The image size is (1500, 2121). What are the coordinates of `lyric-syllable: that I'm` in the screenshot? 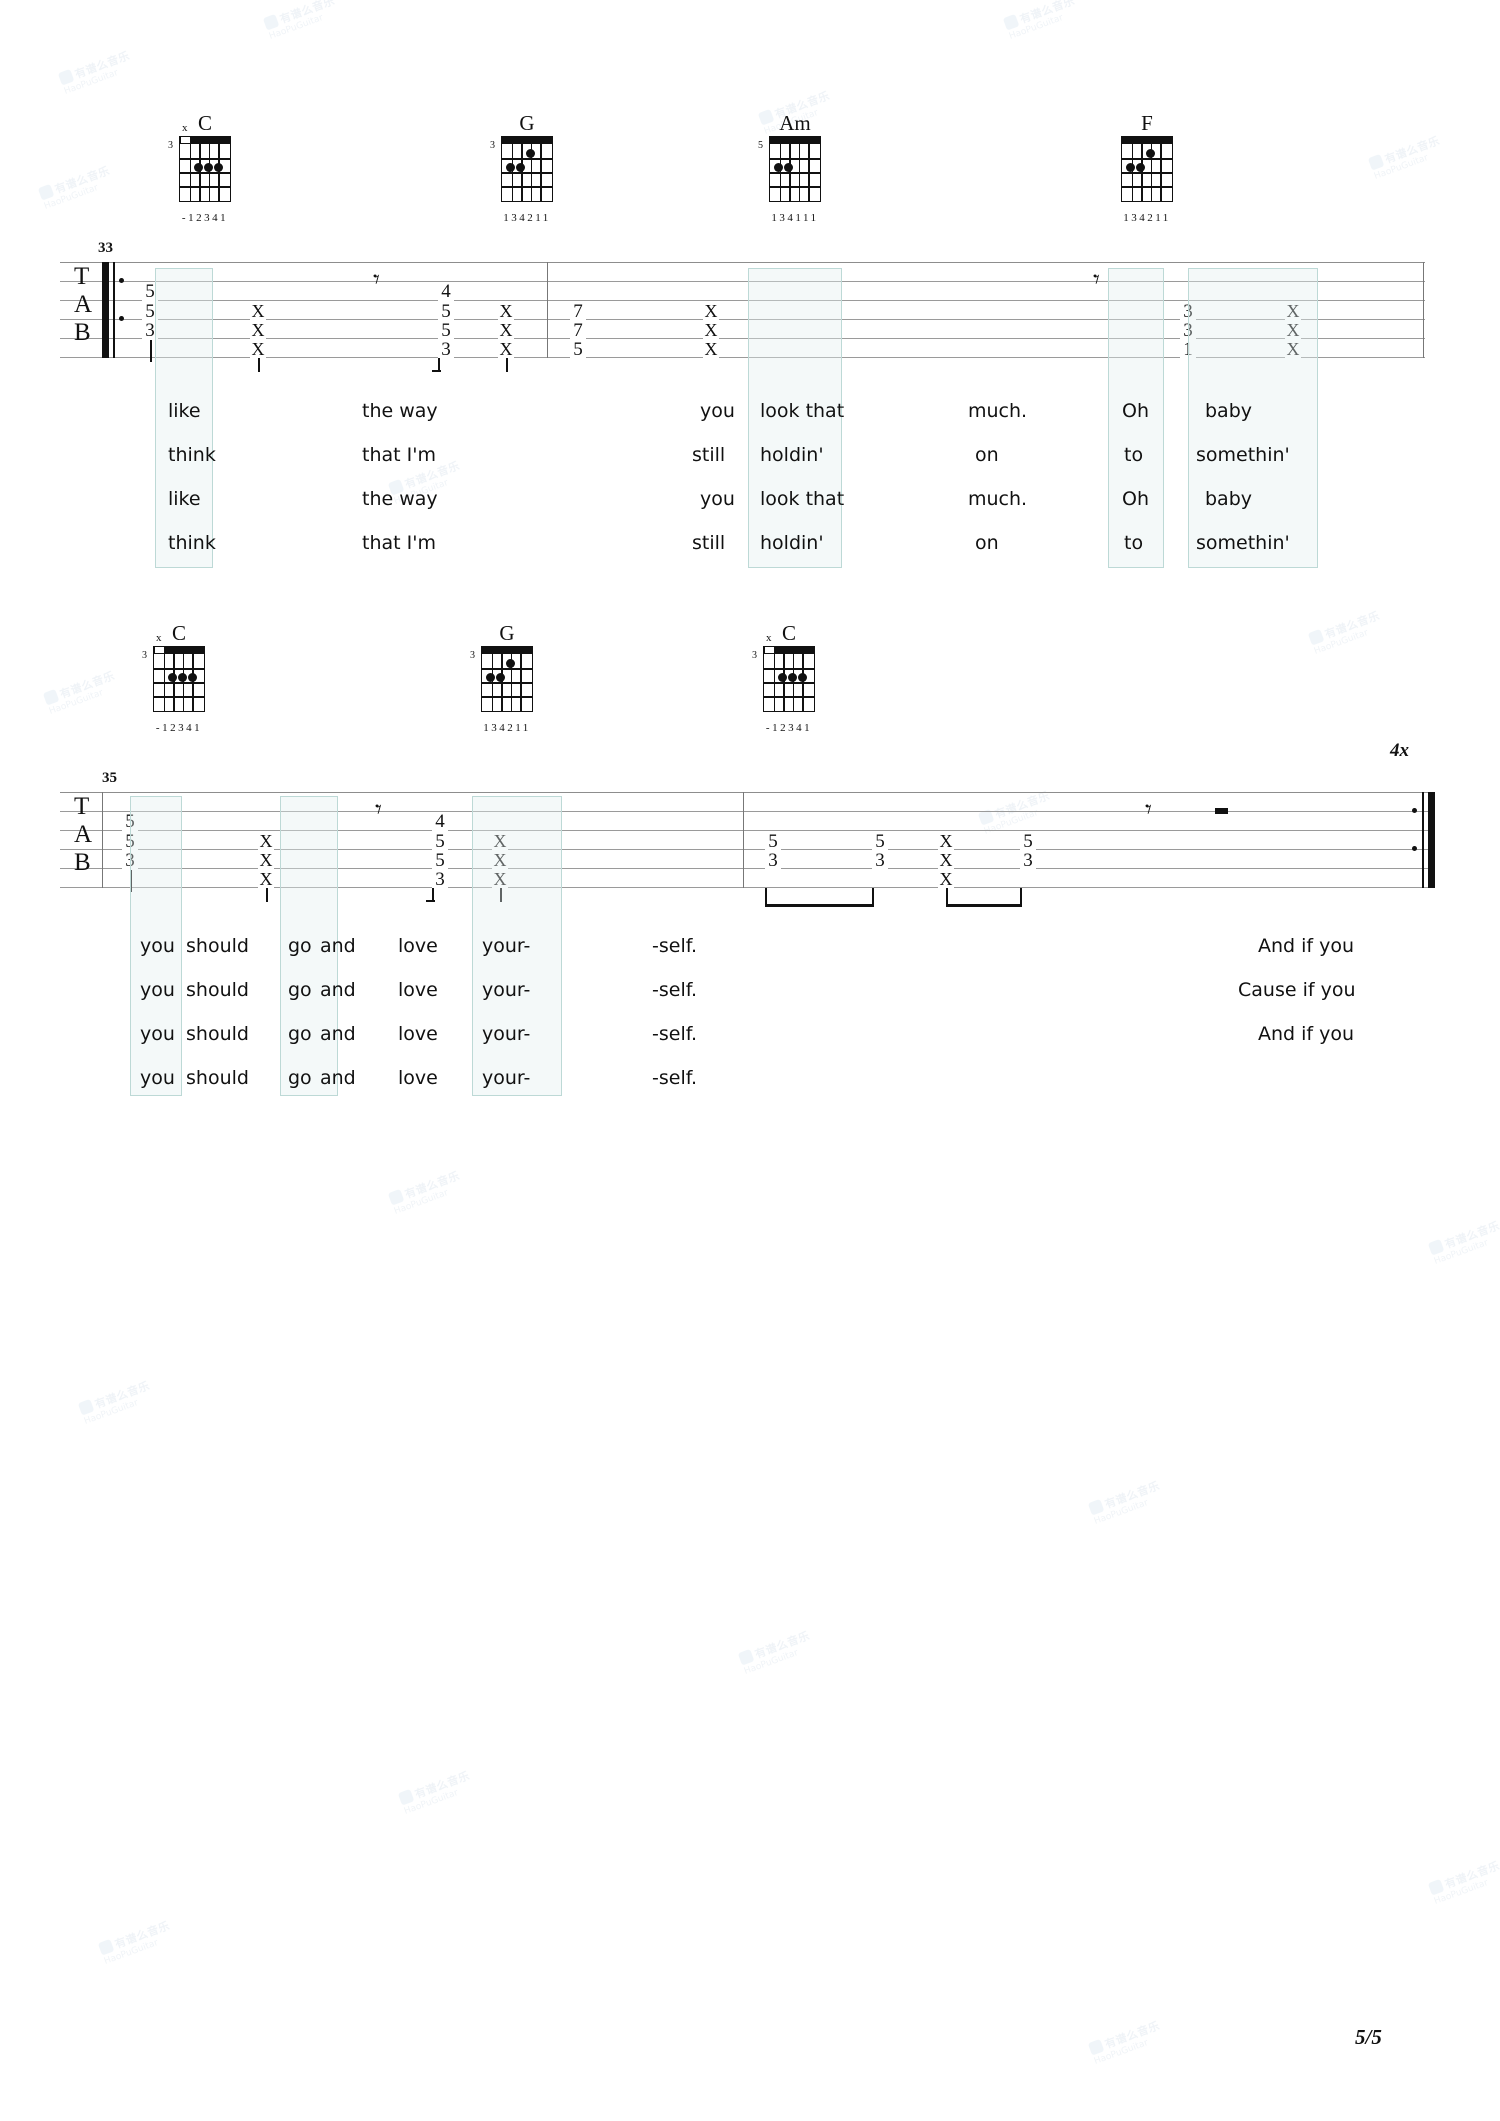 It's located at (399, 455).